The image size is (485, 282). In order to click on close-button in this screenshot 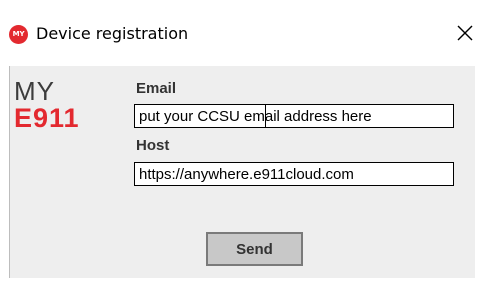, I will do `click(465, 33)`.